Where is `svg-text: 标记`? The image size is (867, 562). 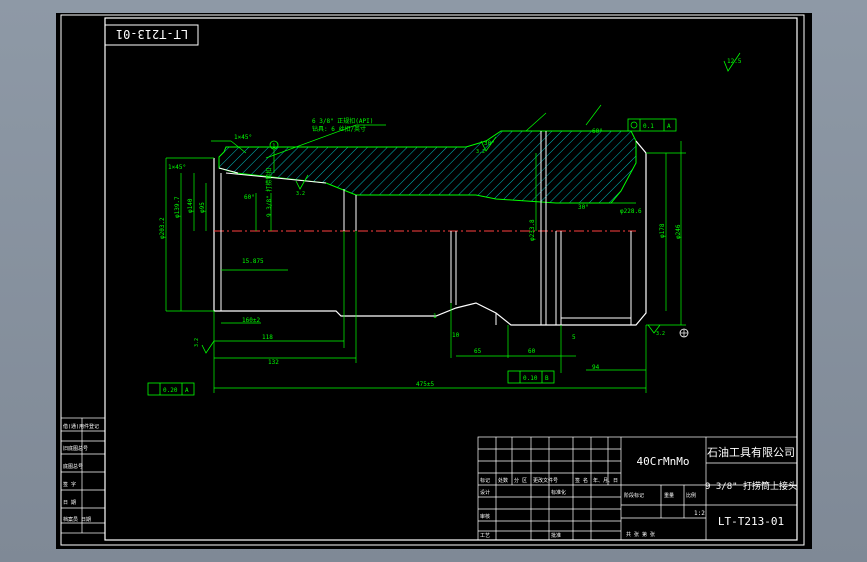
svg-text: 标记 is located at coordinates (485, 480).